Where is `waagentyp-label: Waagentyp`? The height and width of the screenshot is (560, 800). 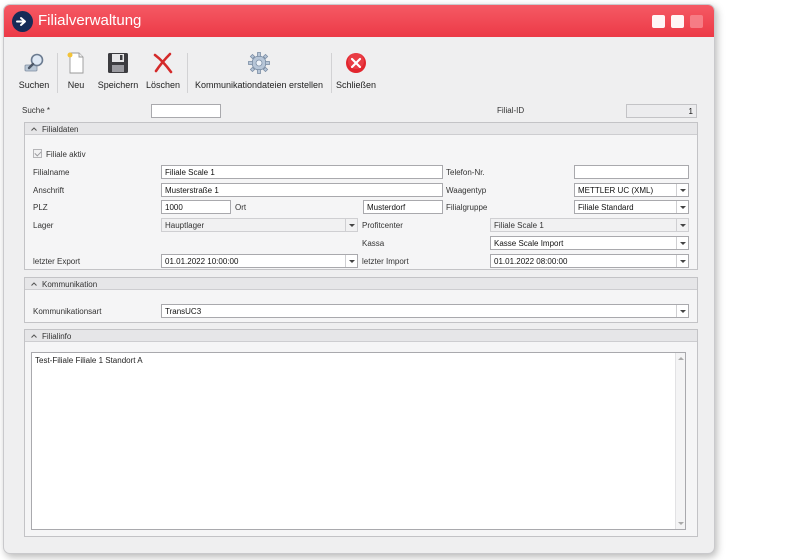 waagentyp-label: Waagentyp is located at coordinates (466, 190).